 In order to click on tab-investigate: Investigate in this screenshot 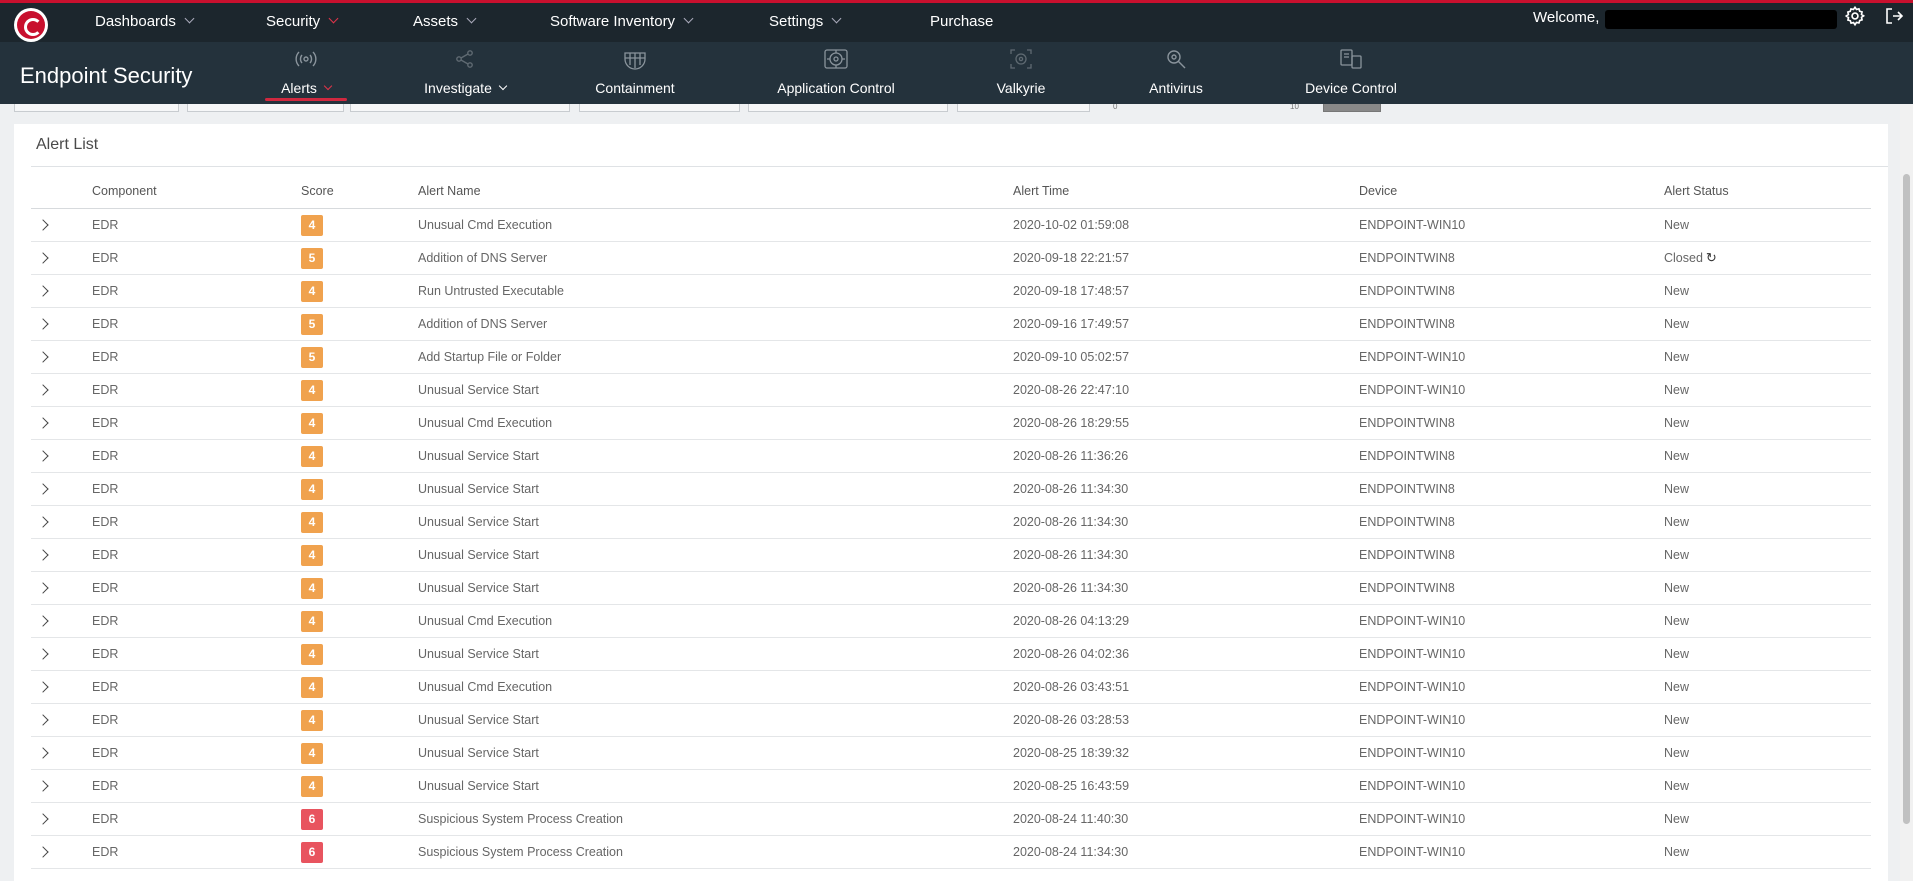, I will do `click(465, 73)`.